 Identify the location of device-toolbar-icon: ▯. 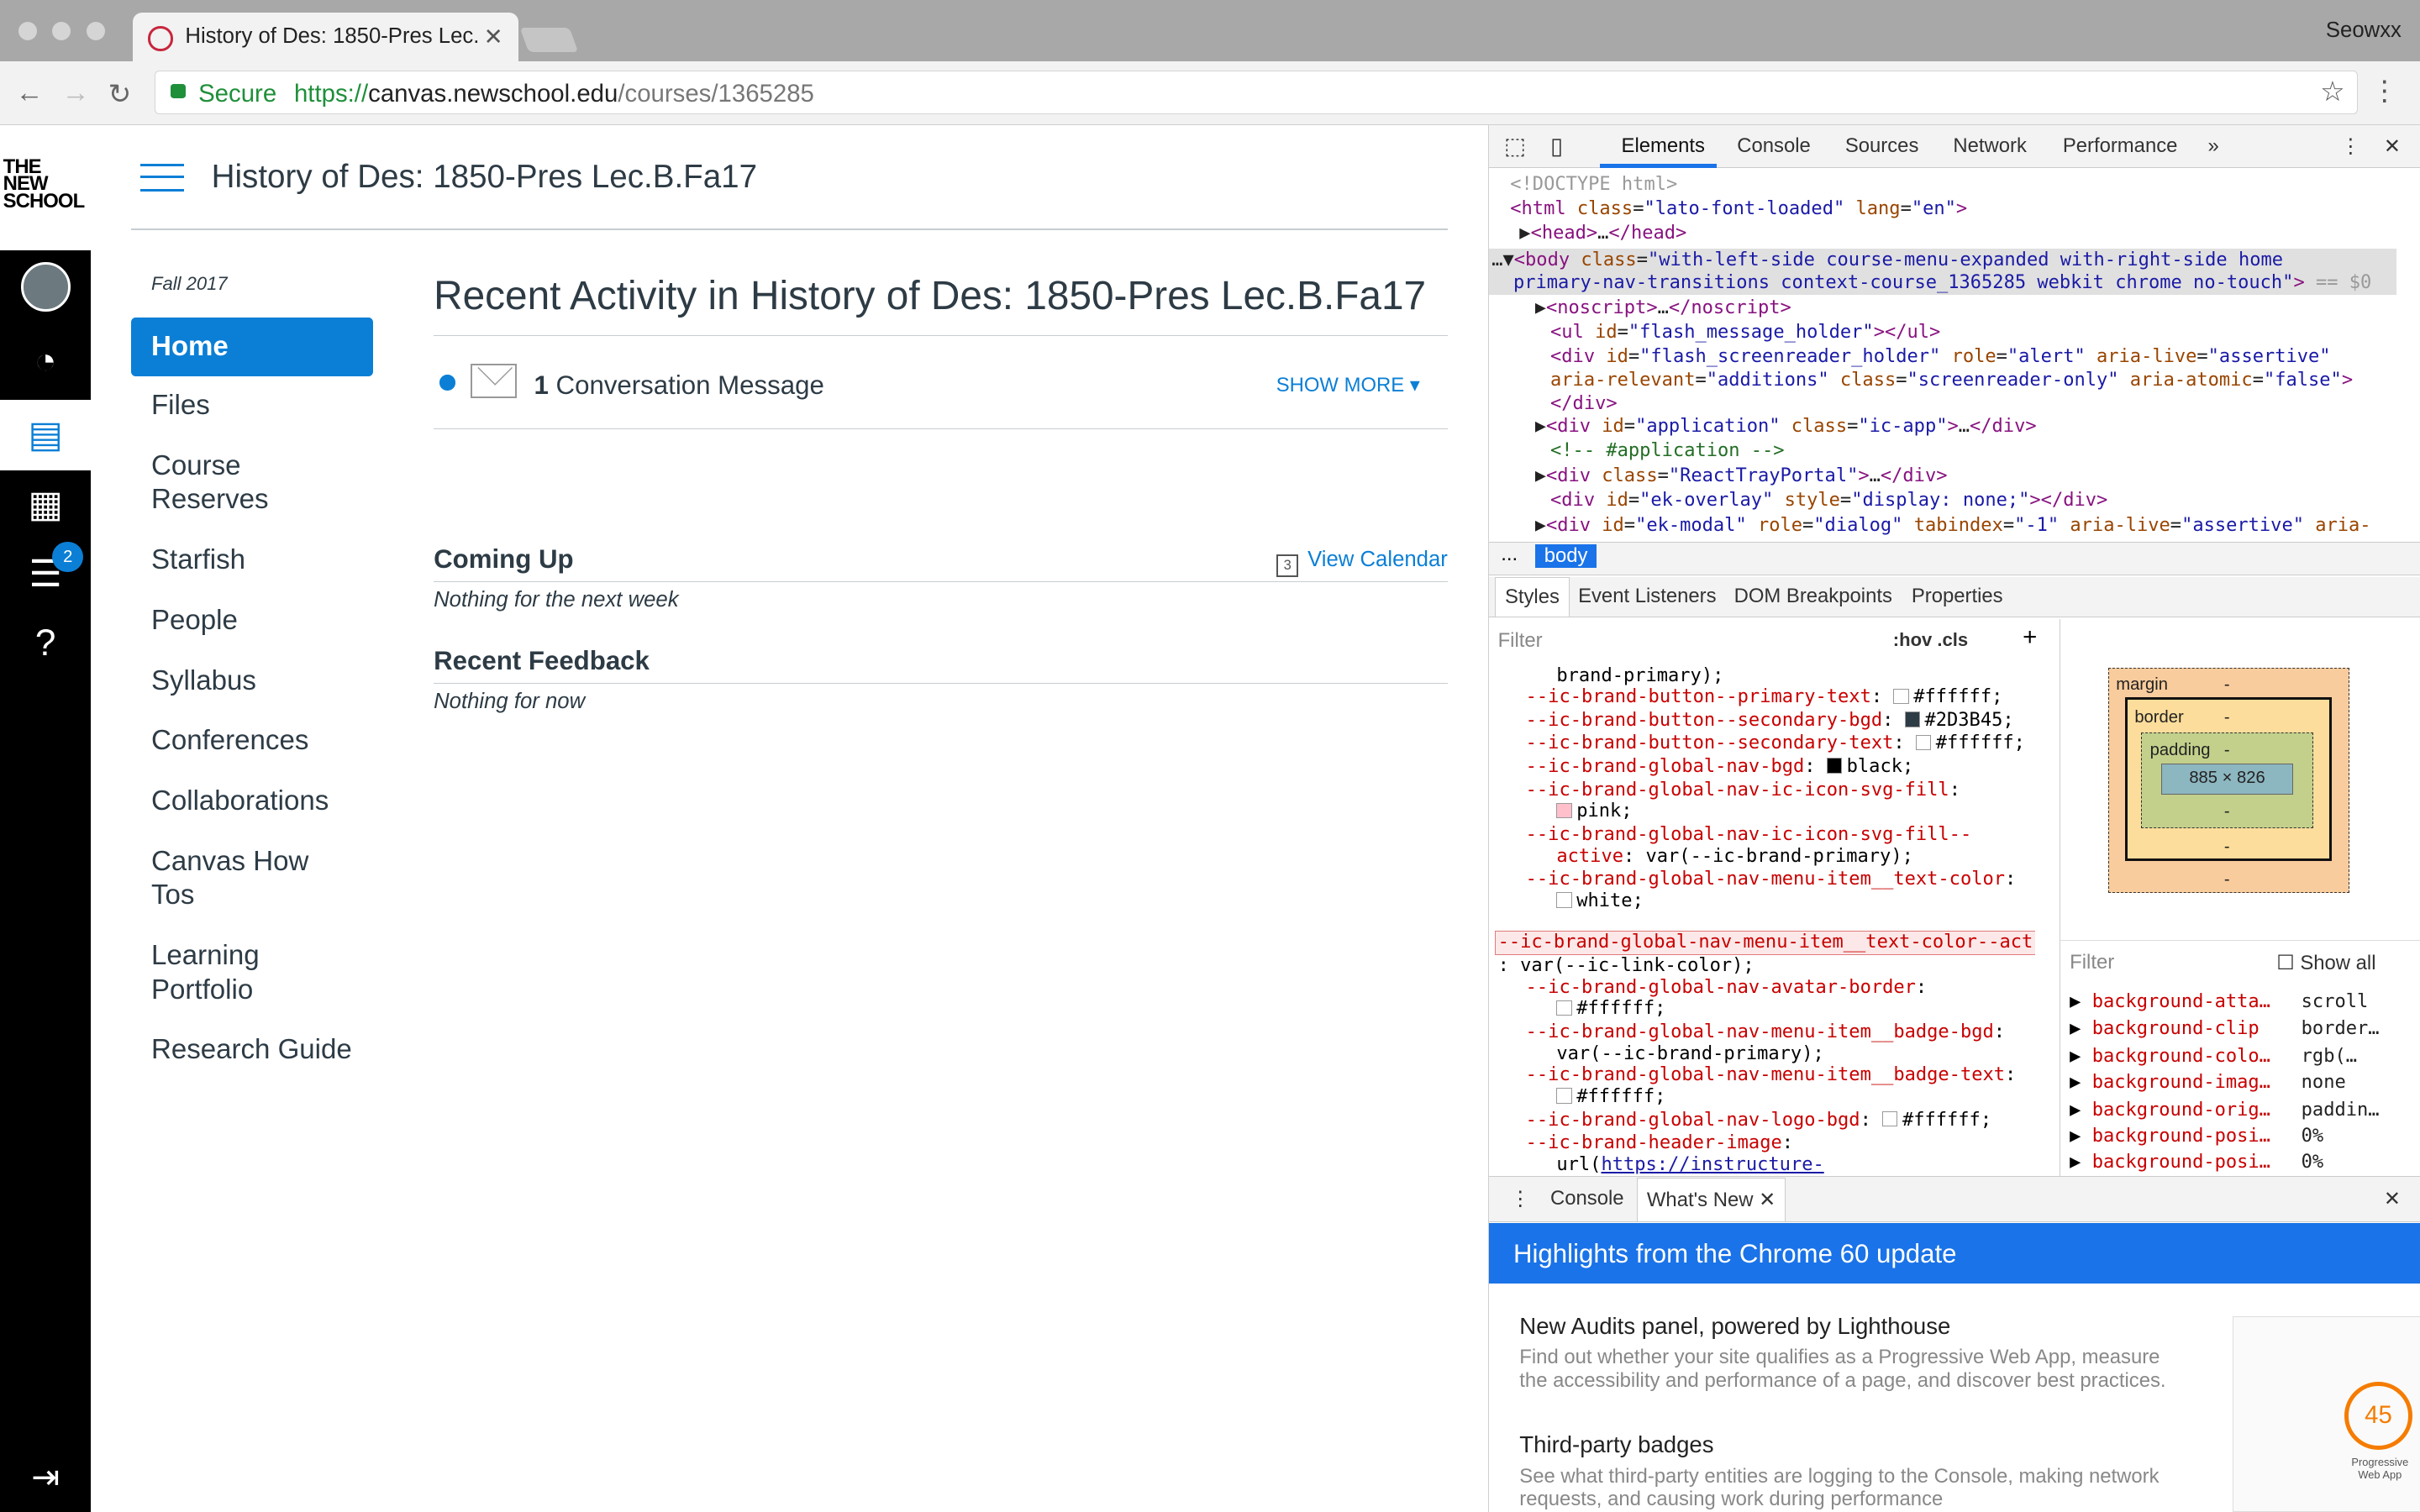
(1557, 146).